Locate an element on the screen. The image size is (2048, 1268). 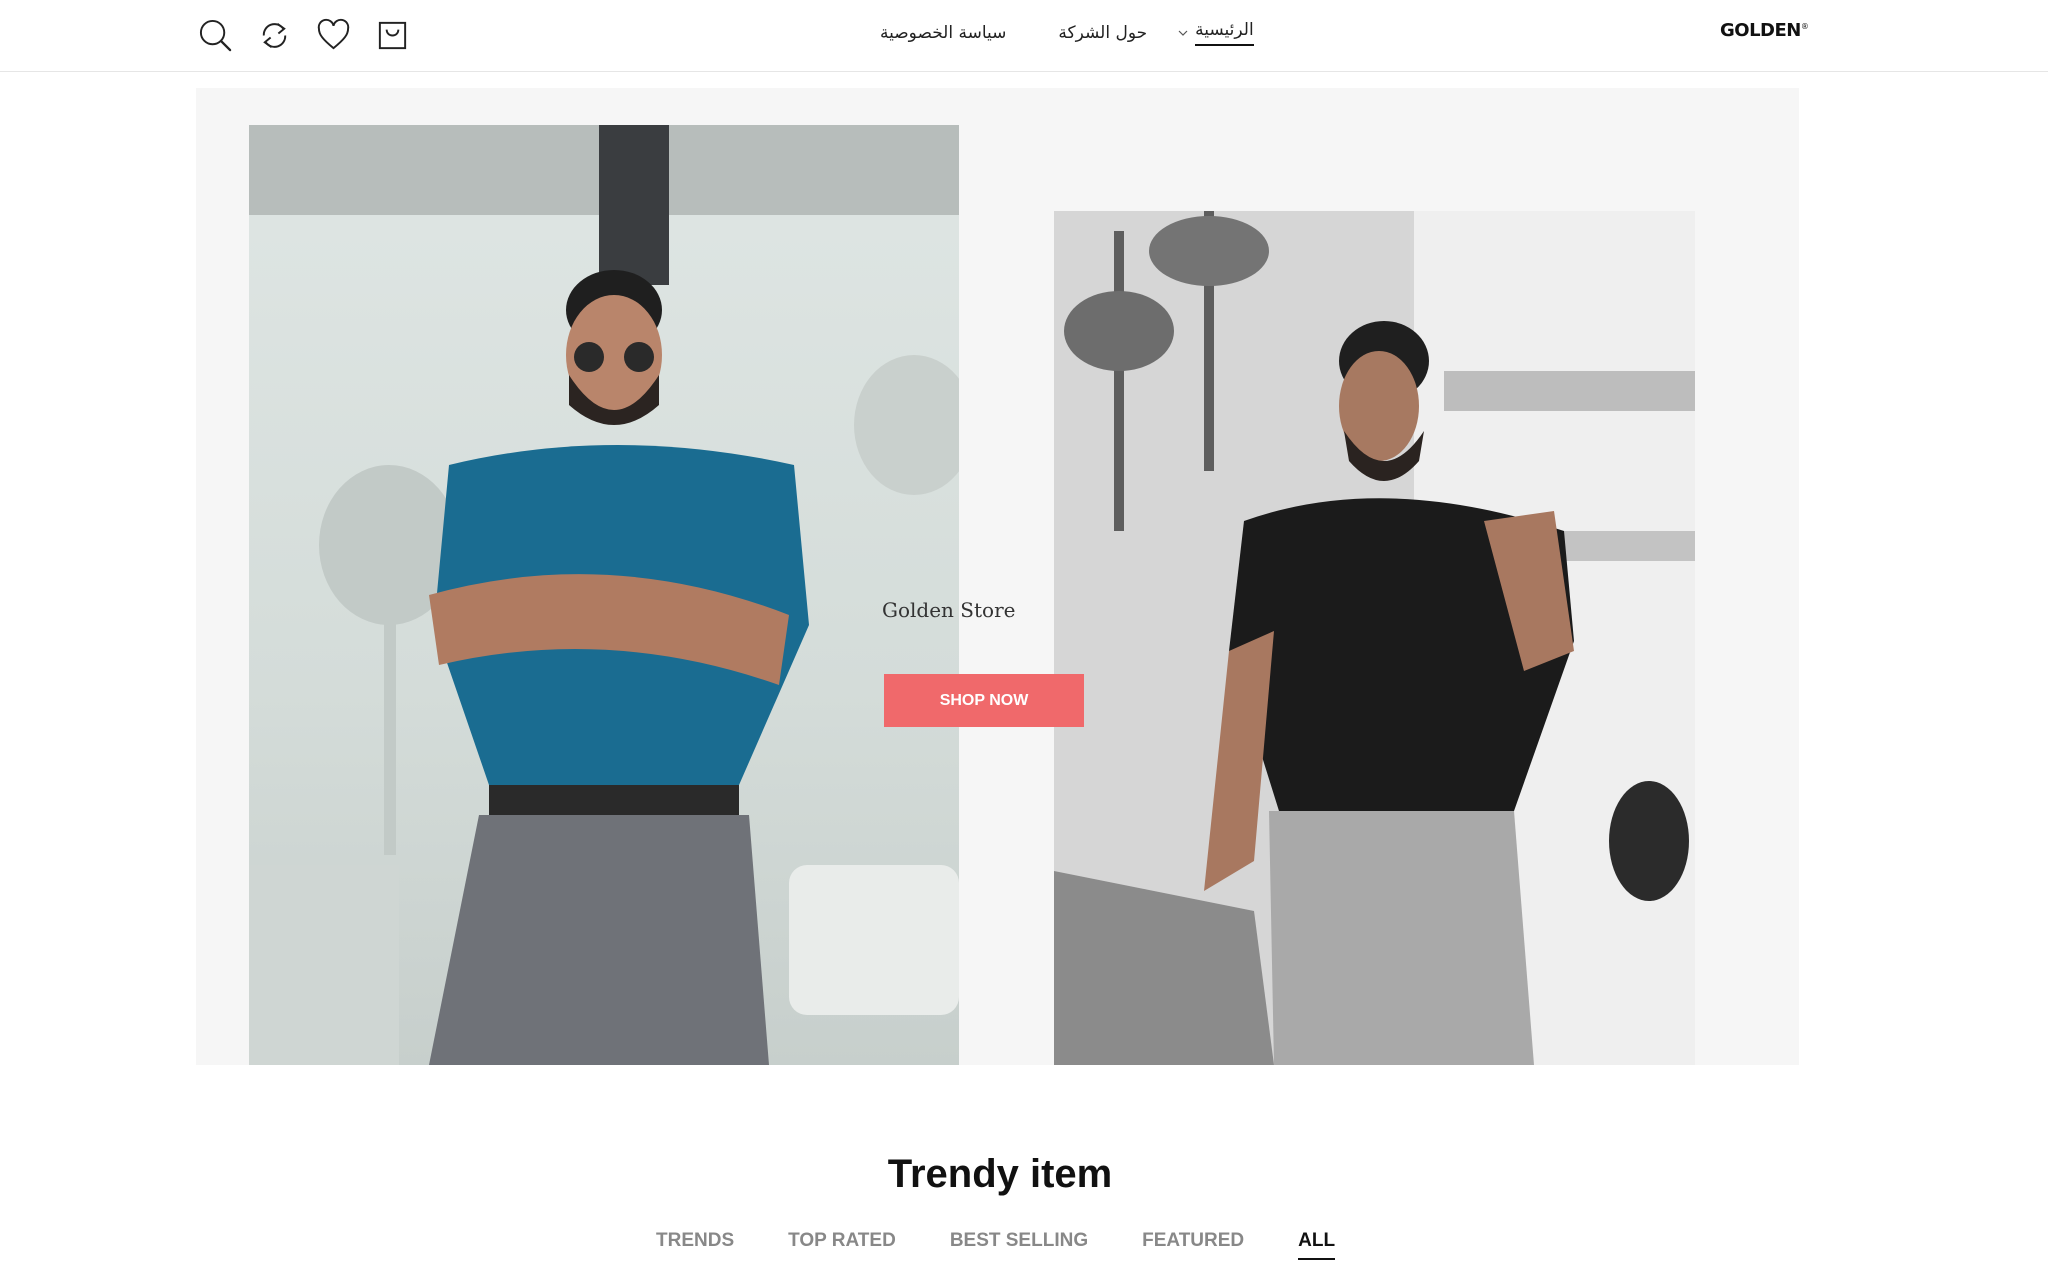
main-nav: سياسة الخصوصية حول الشركة الرئيسية is located at coordinates (1067, 33).